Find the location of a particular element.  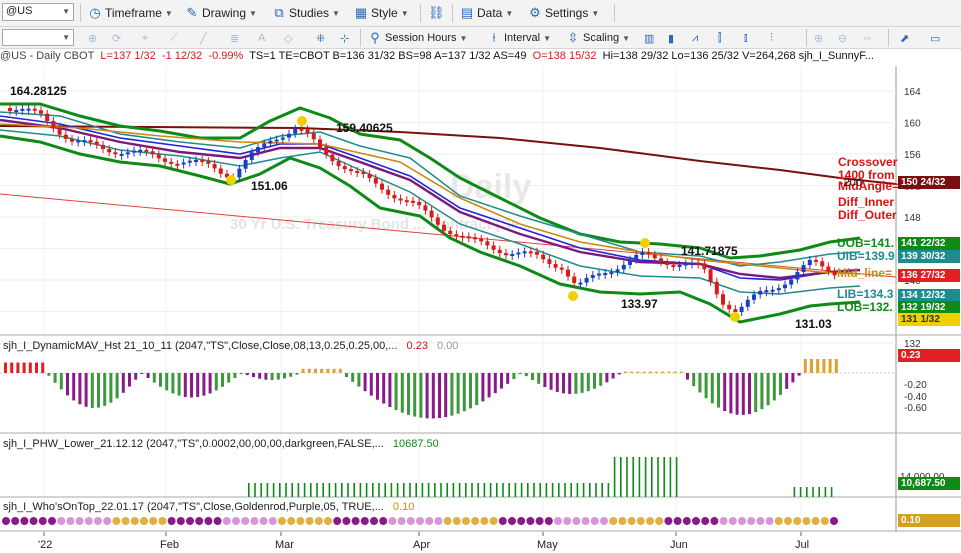

swing-low-marker is located at coordinates (573, 296).